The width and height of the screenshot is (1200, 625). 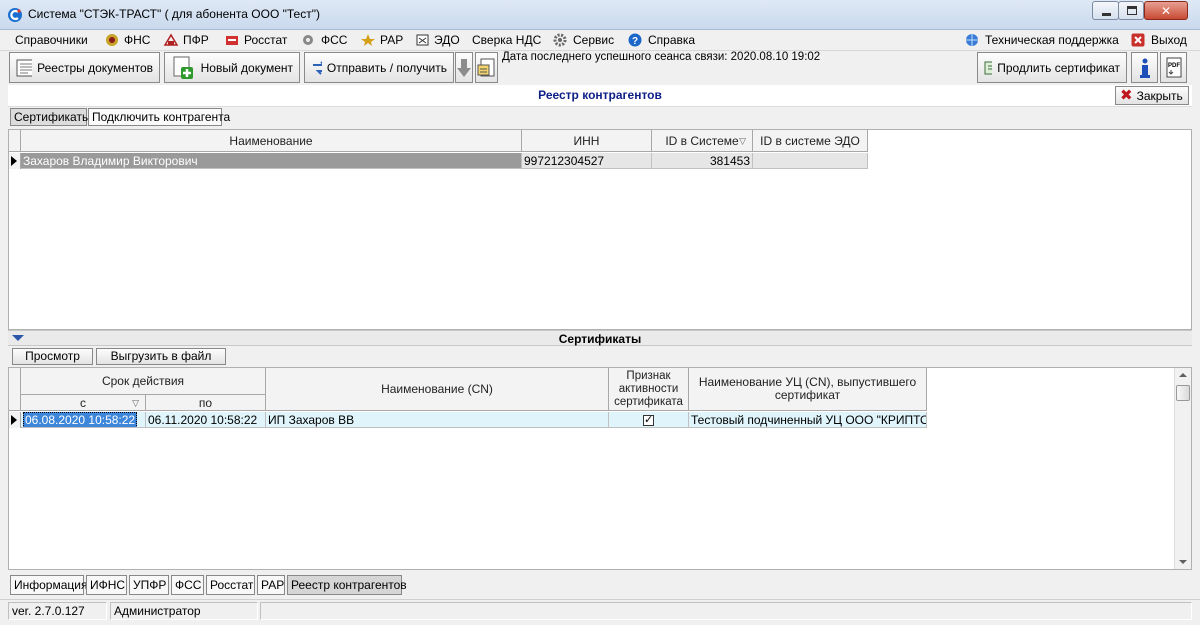 What do you see at coordinates (317, 67) in the screenshot?
I see `send-receive-icon` at bounding box center [317, 67].